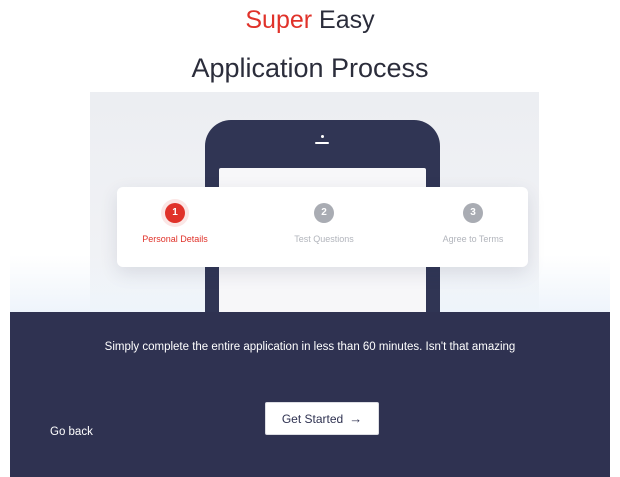 This screenshot has height=477, width=620. What do you see at coordinates (175, 223) in the screenshot?
I see `step-personal-details: 1 Personal Details` at bounding box center [175, 223].